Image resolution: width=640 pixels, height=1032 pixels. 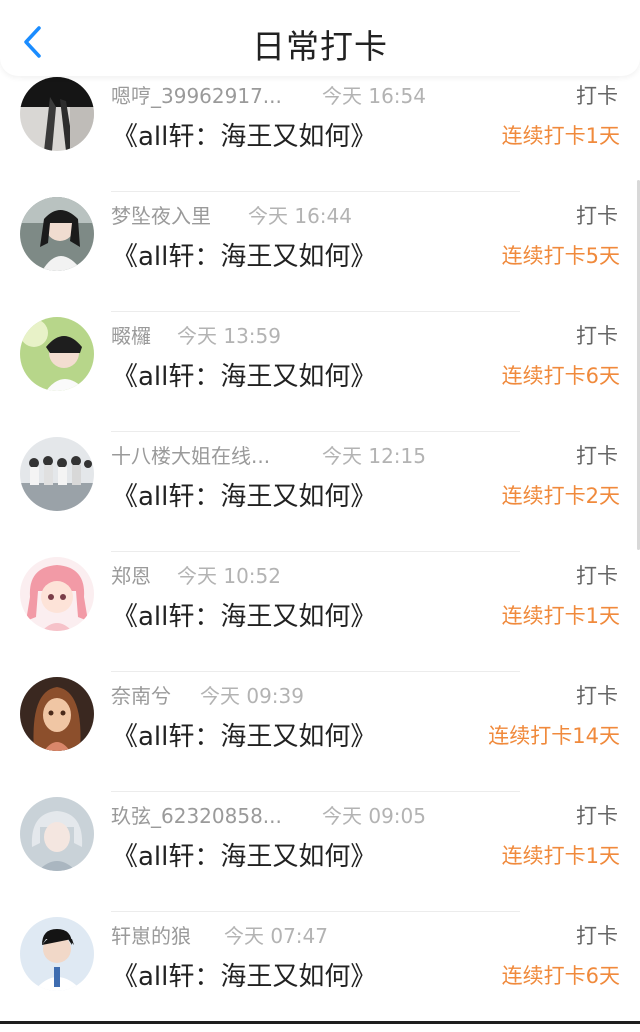 What do you see at coordinates (252, 696) in the screenshot?
I see `timestamp: 今天 09:39` at bounding box center [252, 696].